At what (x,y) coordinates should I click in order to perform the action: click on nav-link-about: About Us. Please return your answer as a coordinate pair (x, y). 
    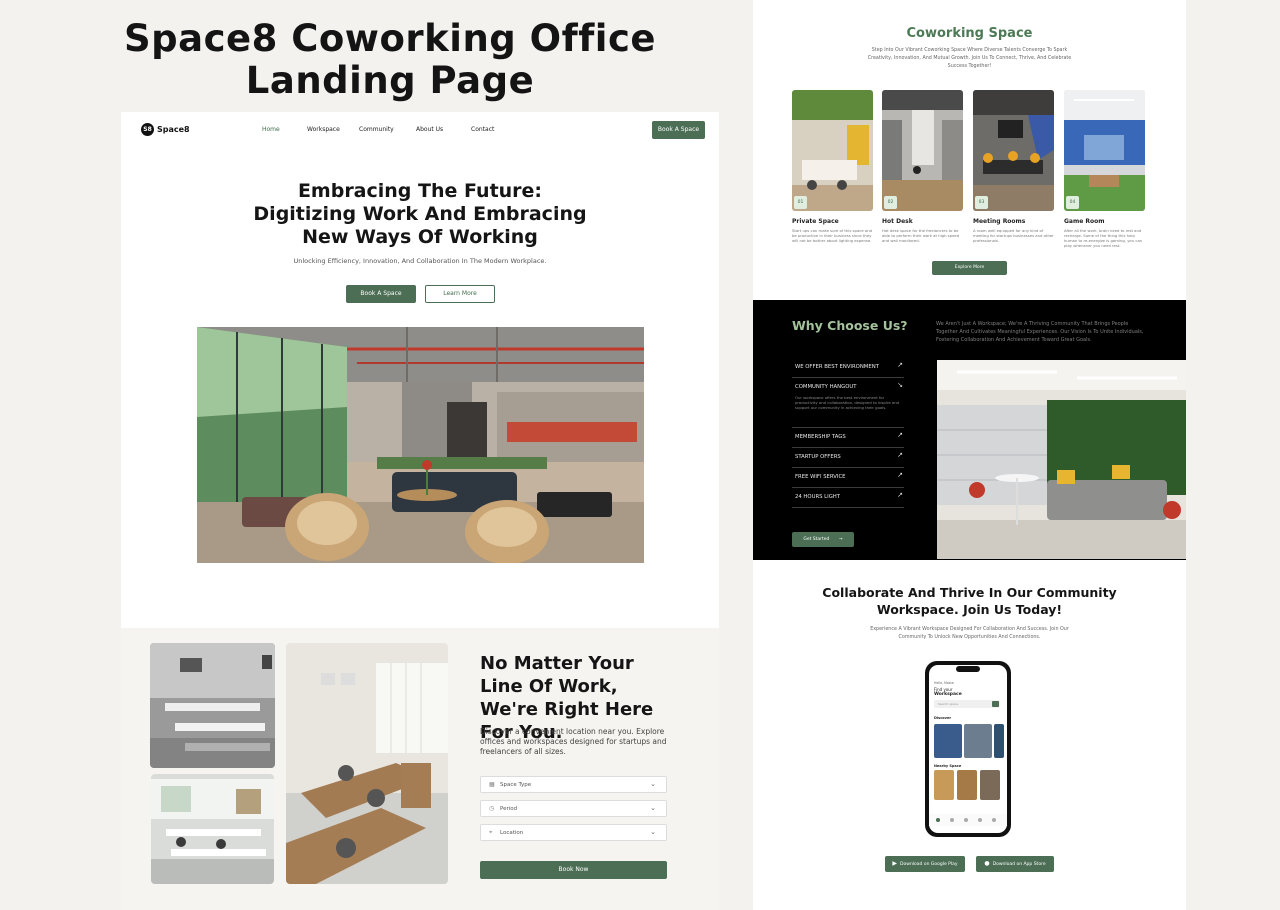
    Looking at the image, I should click on (429, 129).